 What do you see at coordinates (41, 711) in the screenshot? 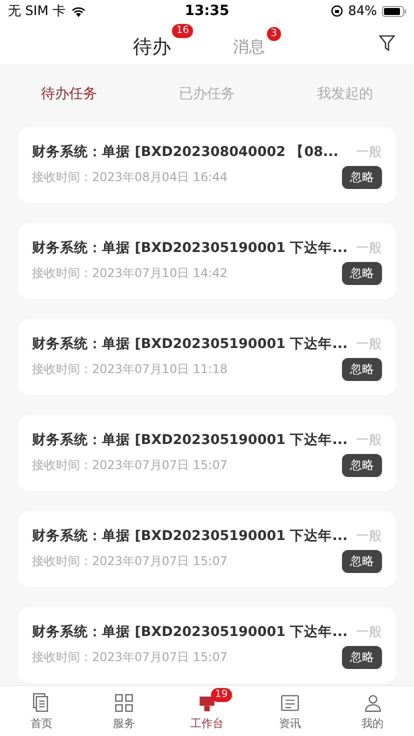
I see `tab-bar-item: 首页` at bounding box center [41, 711].